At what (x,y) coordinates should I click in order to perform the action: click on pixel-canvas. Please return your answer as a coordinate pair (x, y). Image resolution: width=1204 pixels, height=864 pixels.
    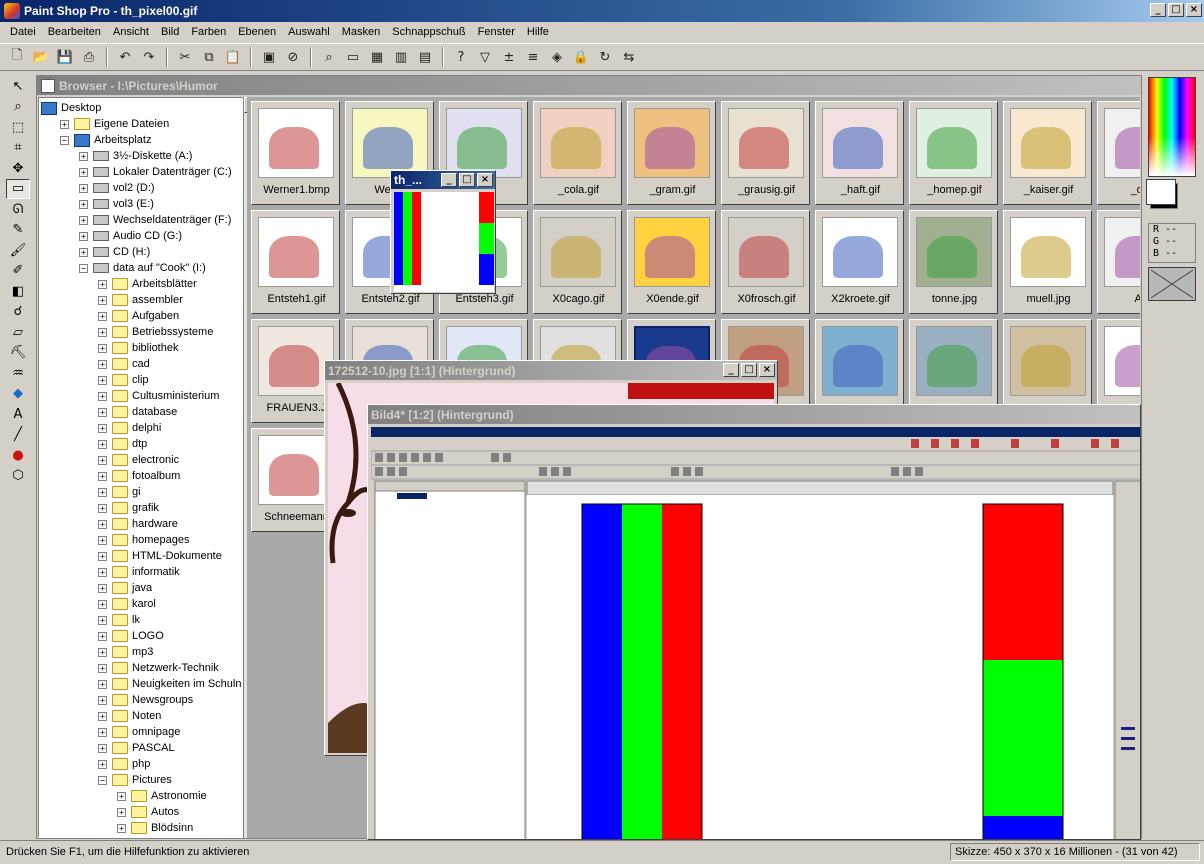
    Looking at the image, I should click on (444, 242).